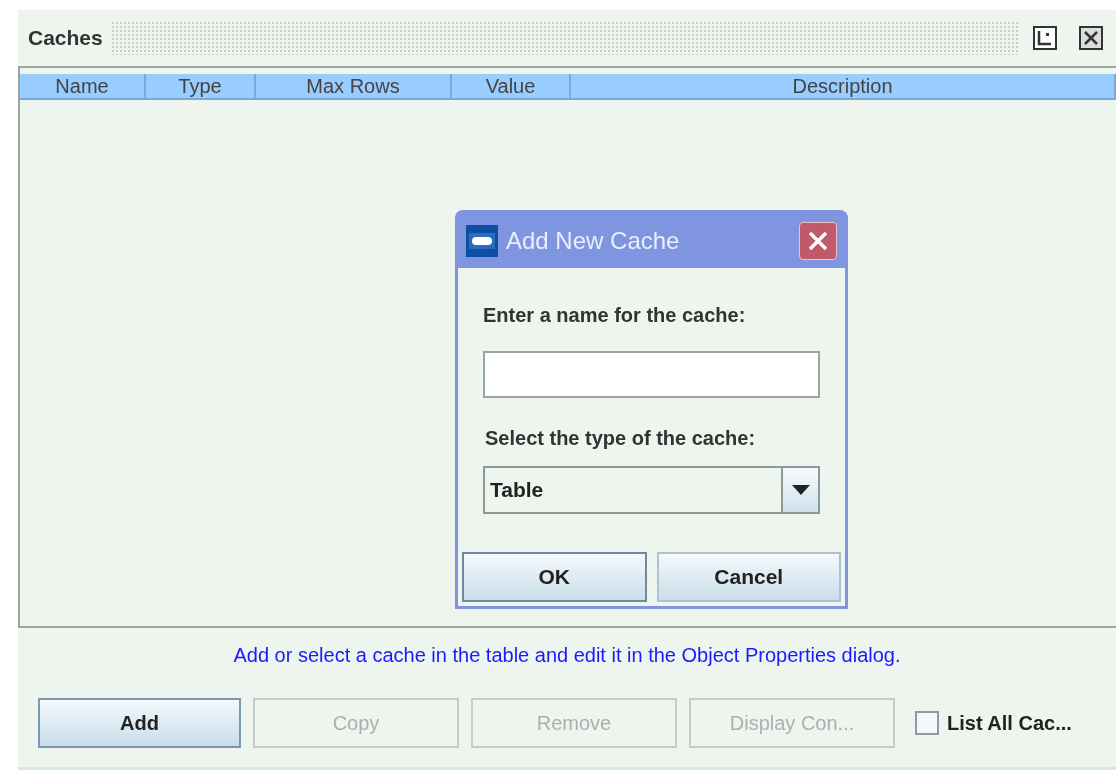 The height and width of the screenshot is (778, 1116). Describe the element at coordinates (651, 374) in the screenshot. I see `name-input` at that location.